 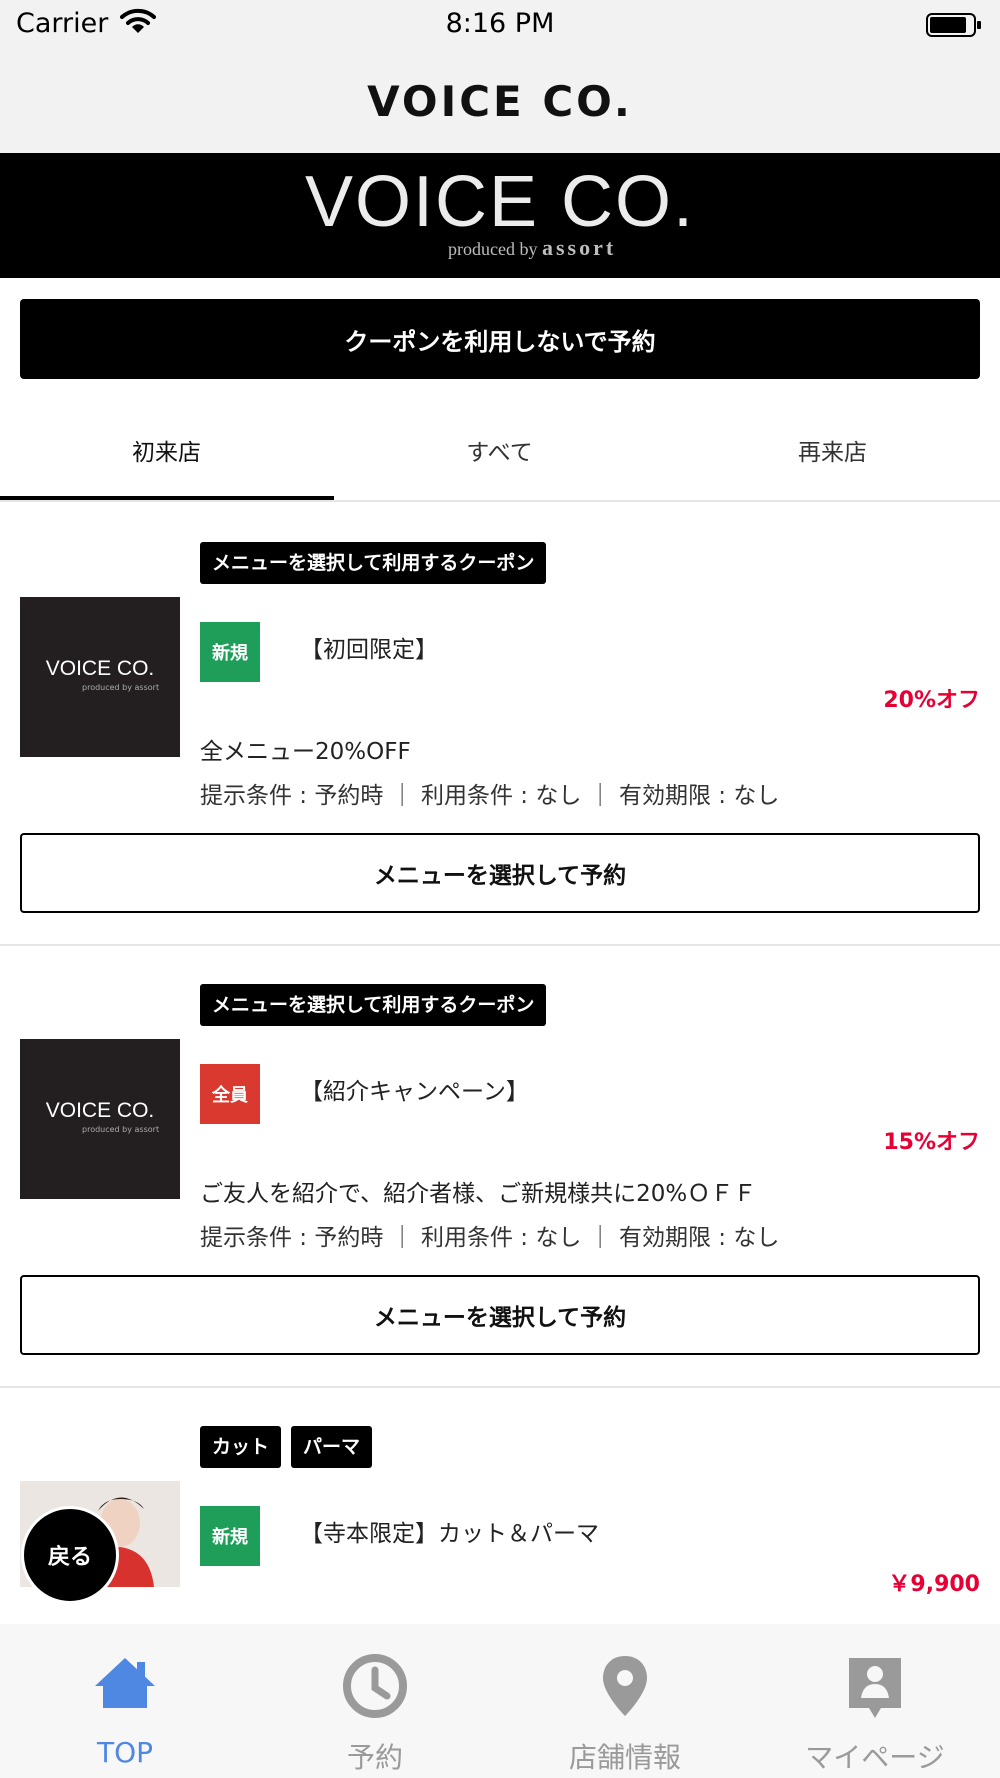 What do you see at coordinates (286, 1447) in the screenshot?
I see `category-tags: カット パーマ` at bounding box center [286, 1447].